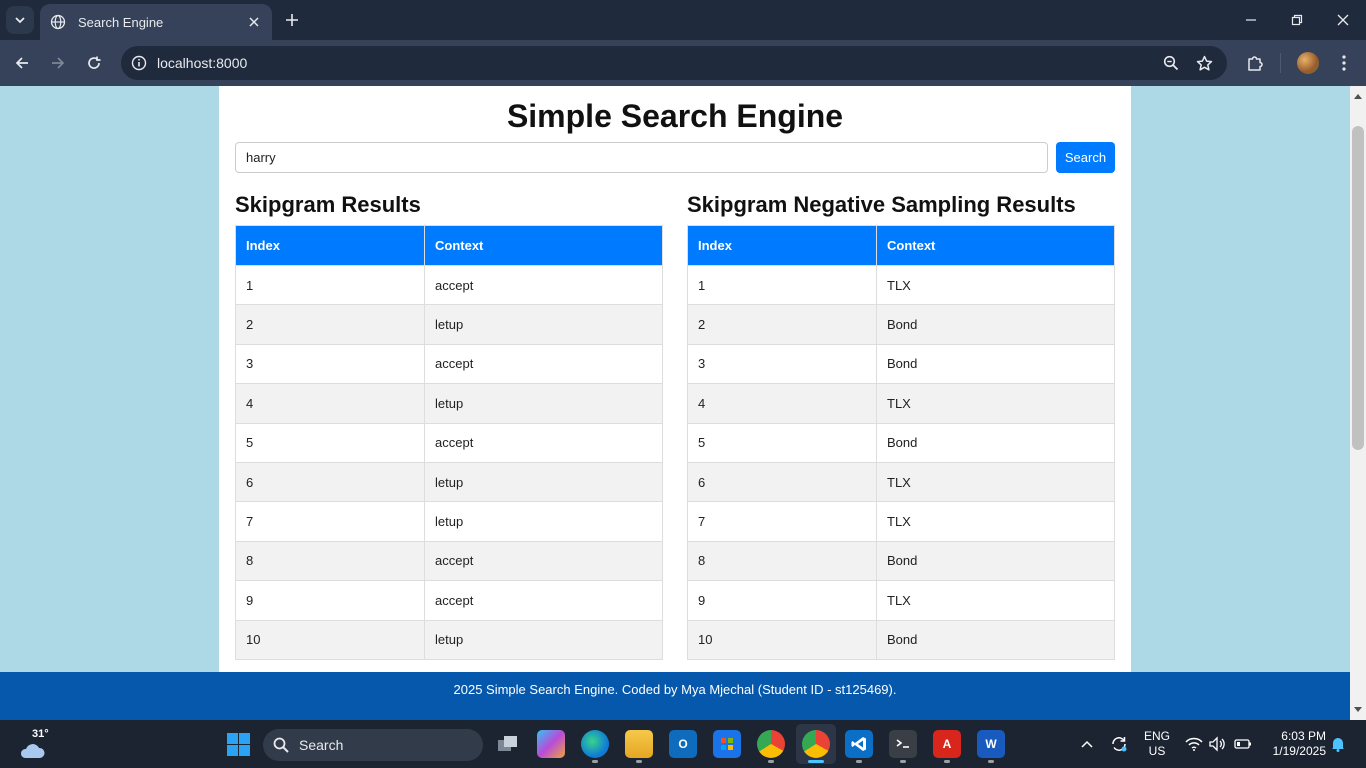 This screenshot has height=768, width=1366. What do you see at coordinates (1085, 157) in the screenshot?
I see `search-button: Search` at bounding box center [1085, 157].